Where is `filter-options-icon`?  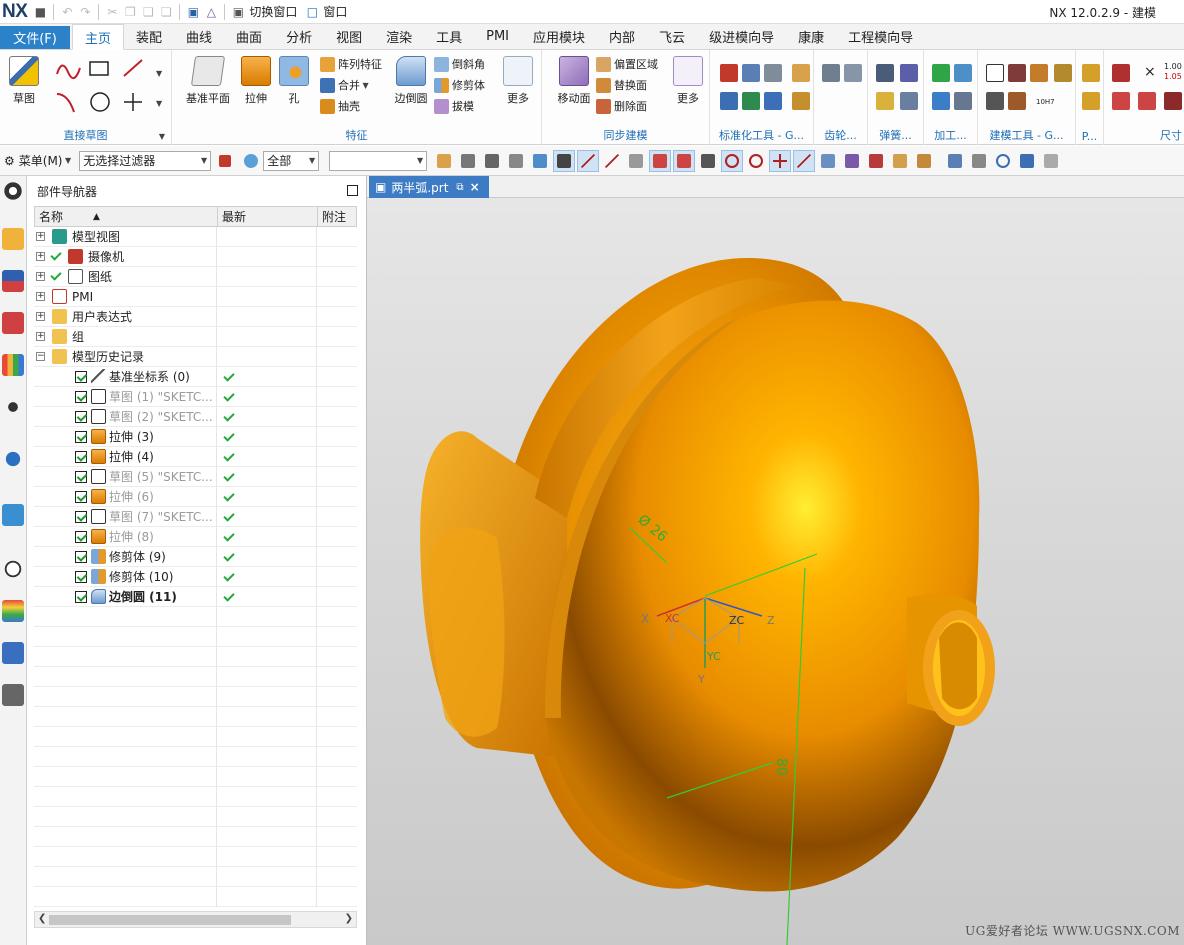
filter-options-icon is located at coordinates (225, 161).